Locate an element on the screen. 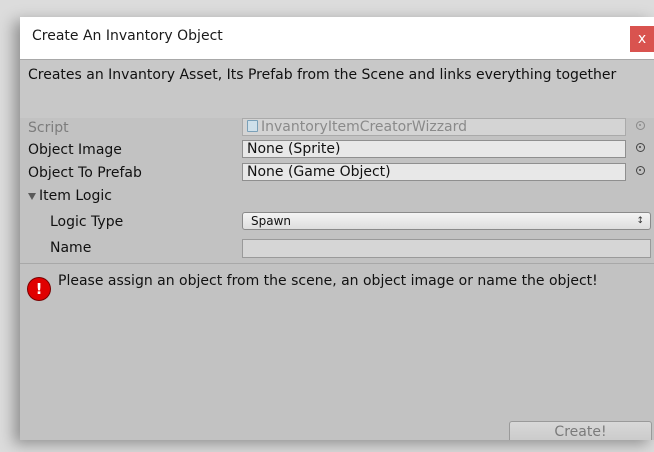 This screenshot has height=452, width=654. close-button: x is located at coordinates (642, 39).